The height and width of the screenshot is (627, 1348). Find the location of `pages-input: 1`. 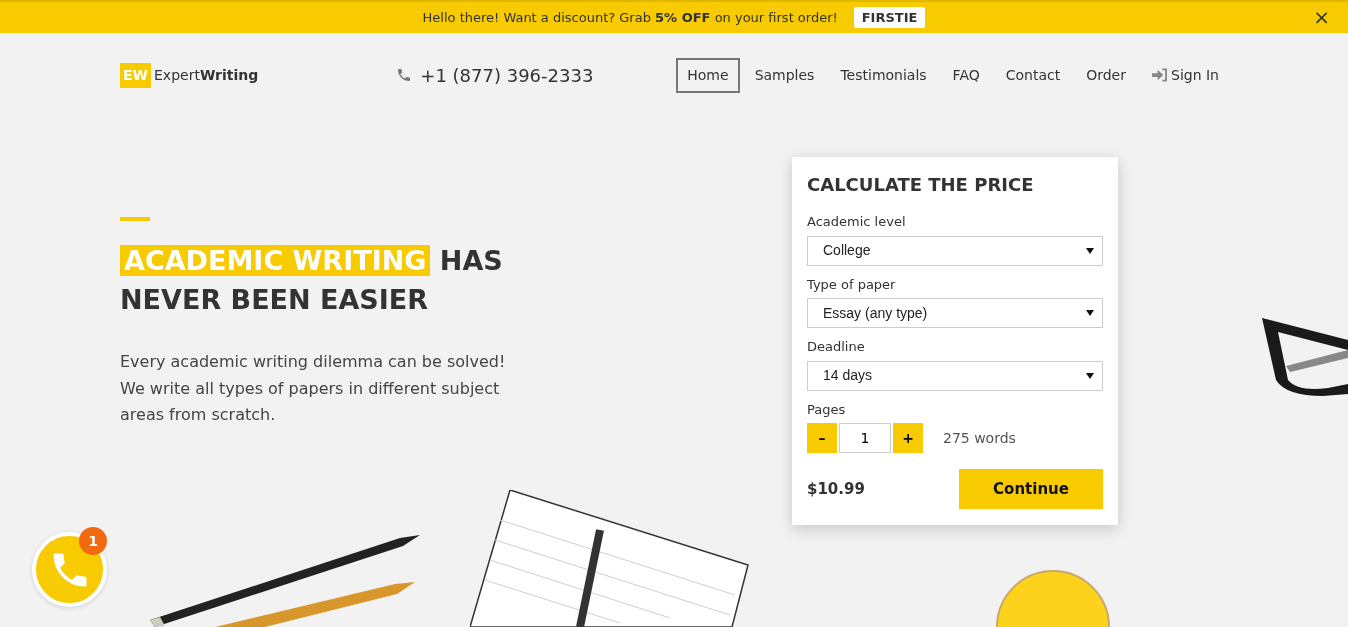

pages-input: 1 is located at coordinates (865, 438).